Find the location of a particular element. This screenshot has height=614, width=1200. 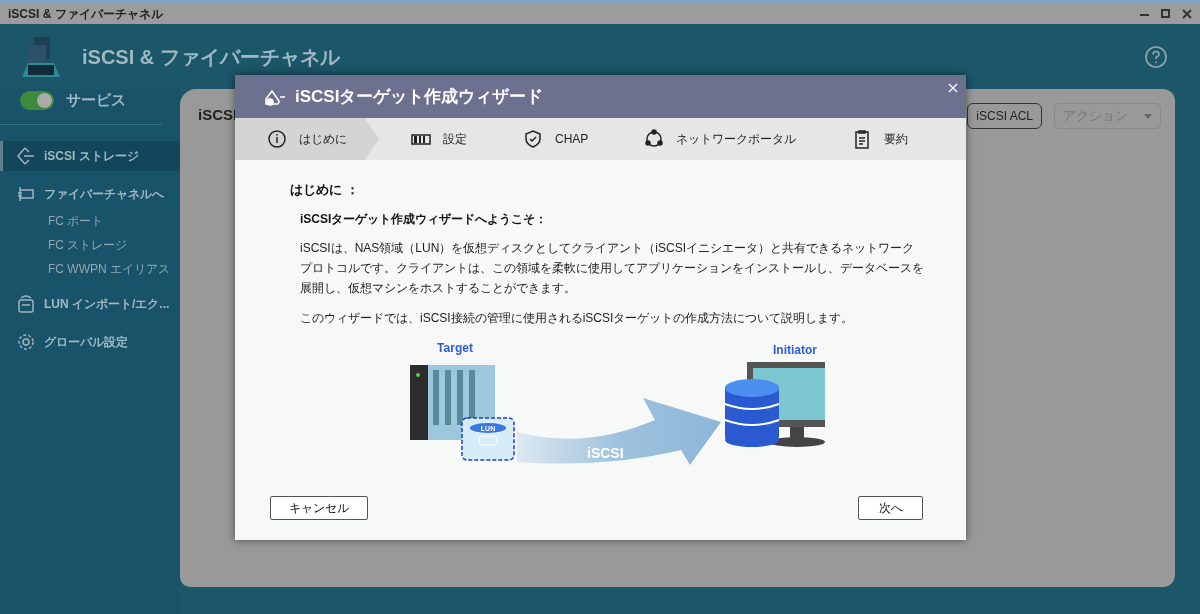

section-heading: はじめに ： is located at coordinates (325, 190).